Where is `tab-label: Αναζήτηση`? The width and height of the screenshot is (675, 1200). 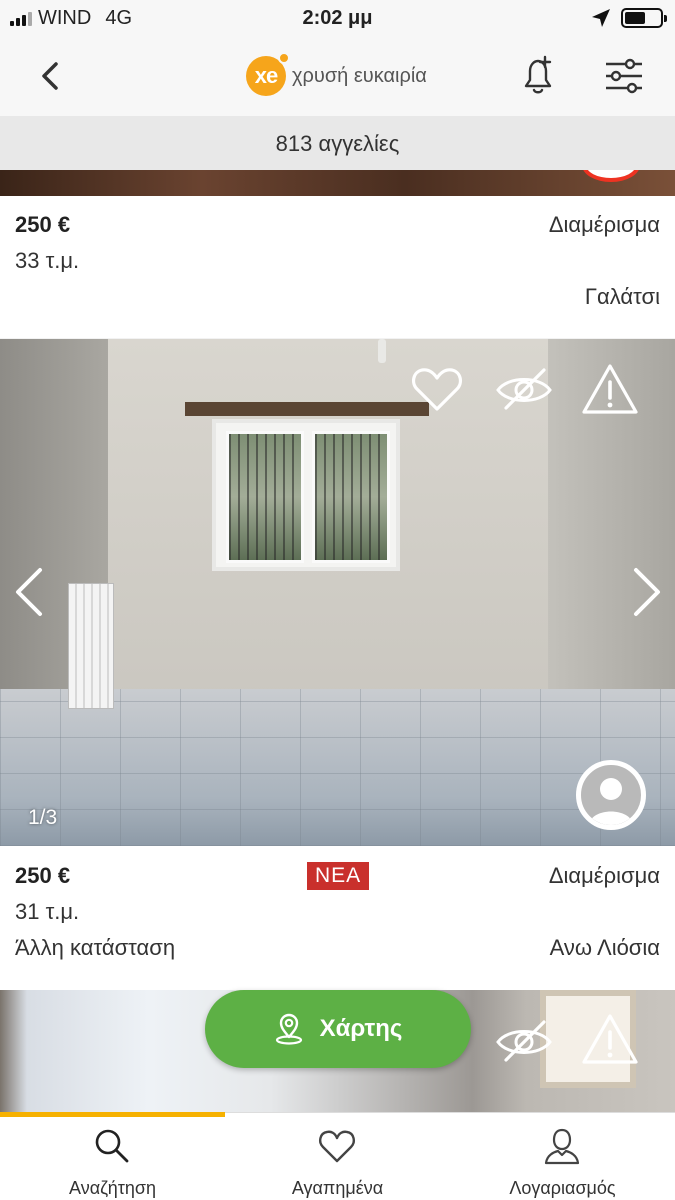 tab-label: Αναζήτηση is located at coordinates (112, 1188).